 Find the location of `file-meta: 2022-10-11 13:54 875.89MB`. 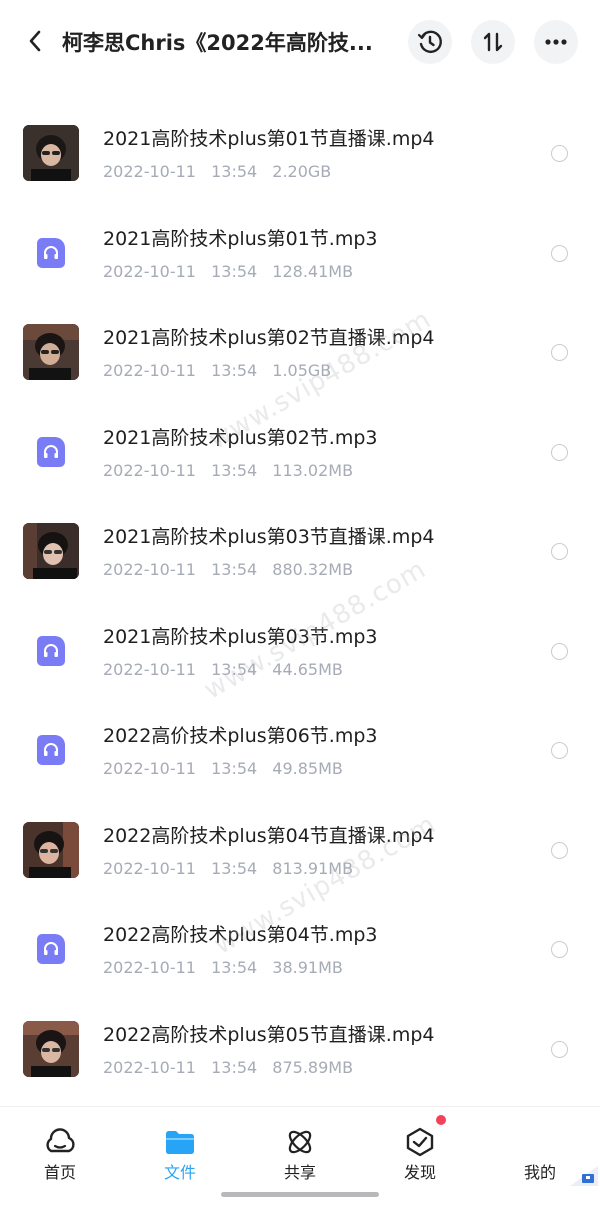

file-meta: 2022-10-11 13:54 875.89MB is located at coordinates (228, 1067).